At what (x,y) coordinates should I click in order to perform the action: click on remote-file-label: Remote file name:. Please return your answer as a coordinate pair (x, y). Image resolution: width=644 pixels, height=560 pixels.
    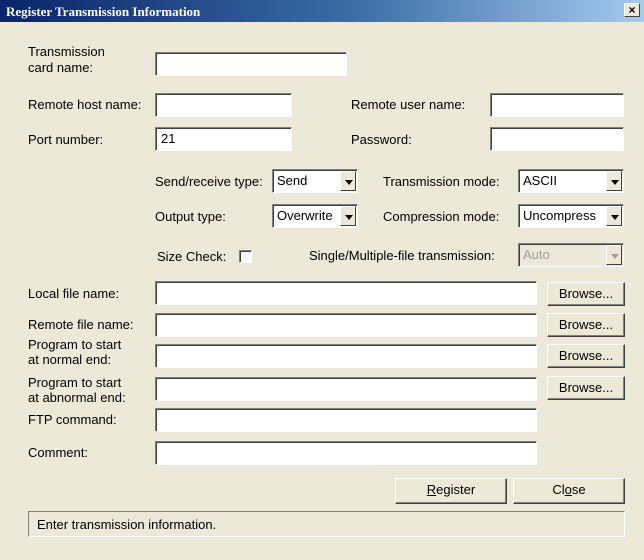
    Looking at the image, I should click on (81, 324).